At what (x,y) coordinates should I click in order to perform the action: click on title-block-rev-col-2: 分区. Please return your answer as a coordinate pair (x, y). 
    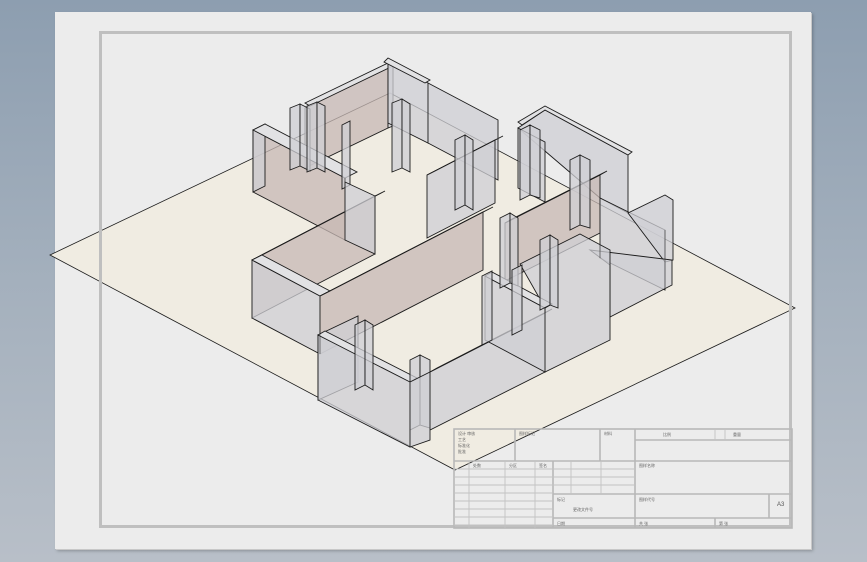
    Looking at the image, I should click on (513, 465).